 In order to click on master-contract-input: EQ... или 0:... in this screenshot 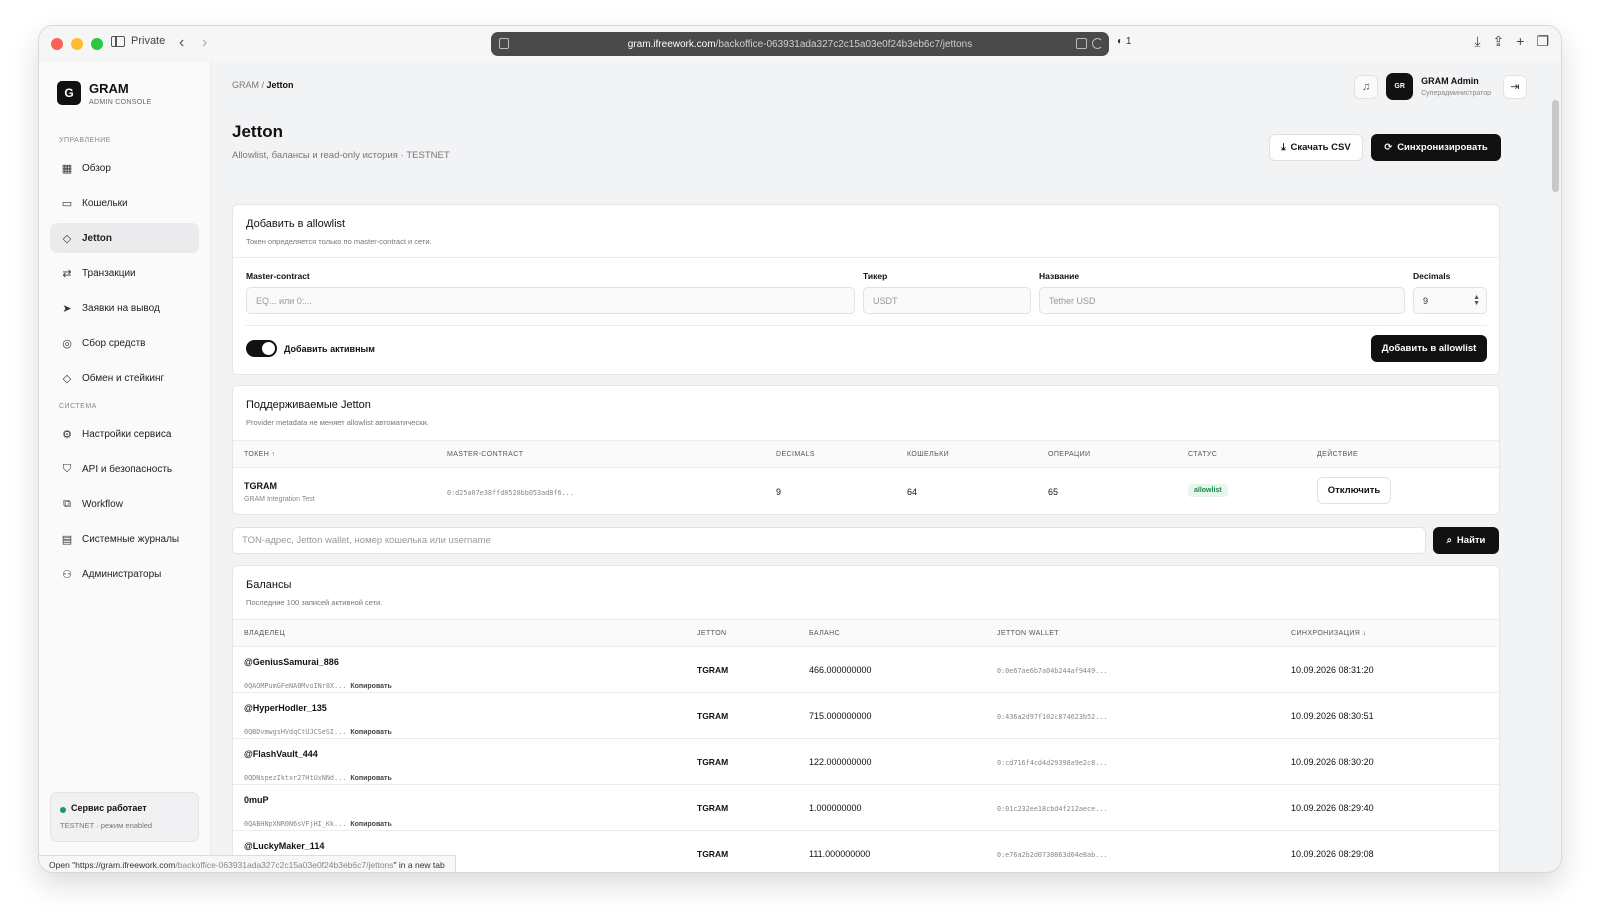, I will do `click(550, 300)`.